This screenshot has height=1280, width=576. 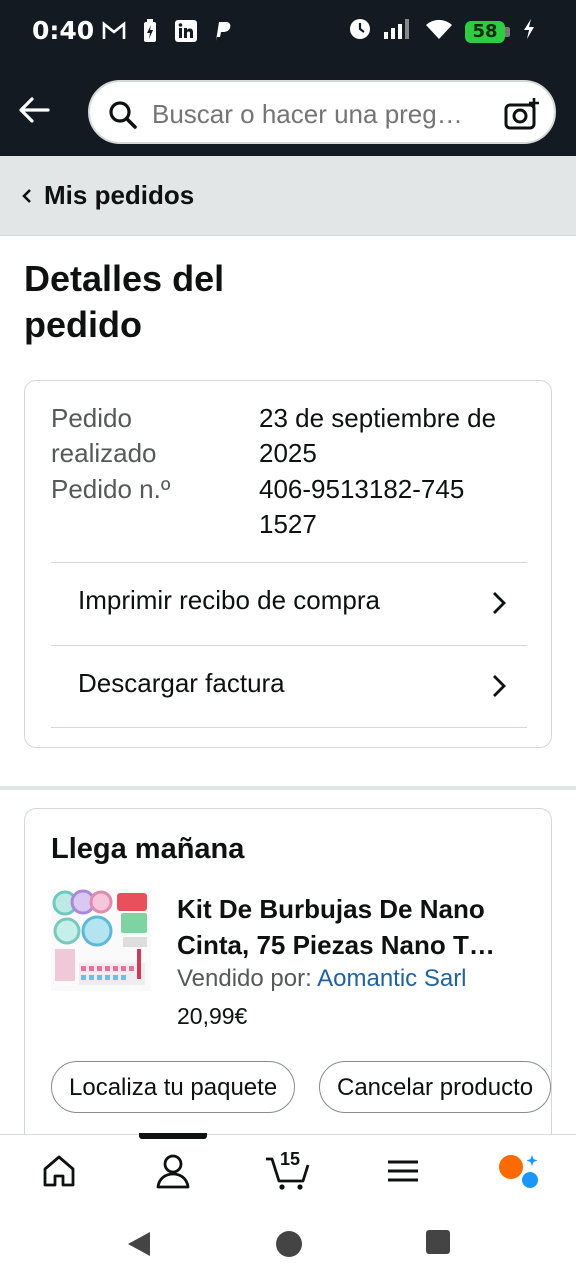 I want to click on system-icons: 58, so click(x=442, y=31).